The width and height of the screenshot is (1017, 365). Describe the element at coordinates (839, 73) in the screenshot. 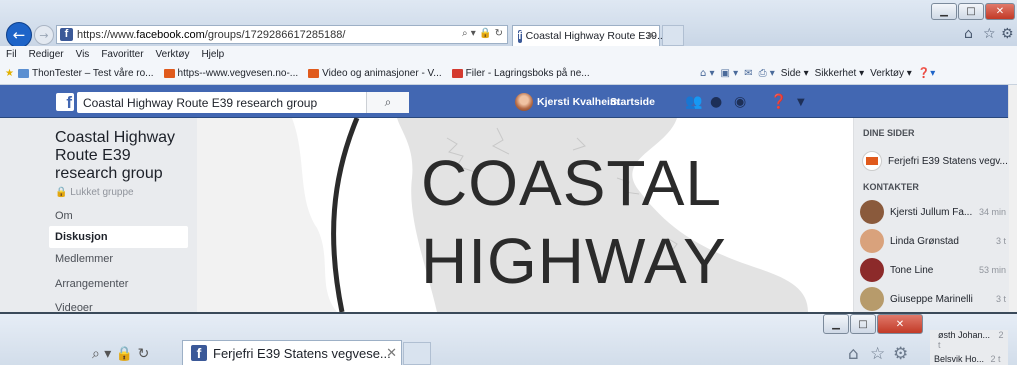

I see `menu-safety: Sikkerhet ▾` at that location.